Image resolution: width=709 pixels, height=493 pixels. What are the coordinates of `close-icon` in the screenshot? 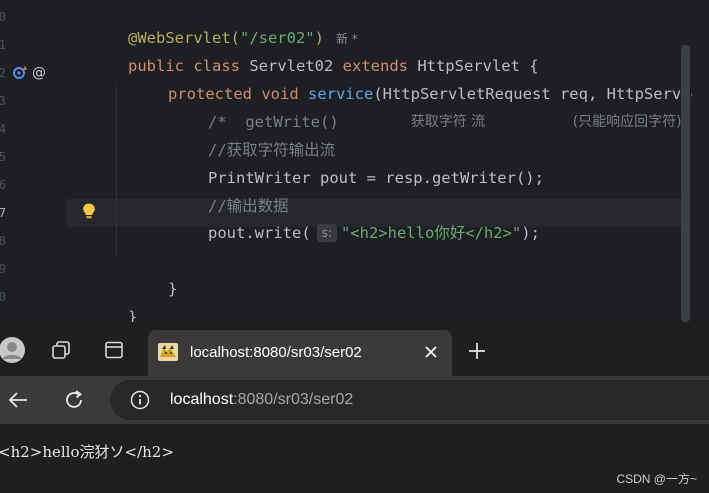 It's located at (431, 352).